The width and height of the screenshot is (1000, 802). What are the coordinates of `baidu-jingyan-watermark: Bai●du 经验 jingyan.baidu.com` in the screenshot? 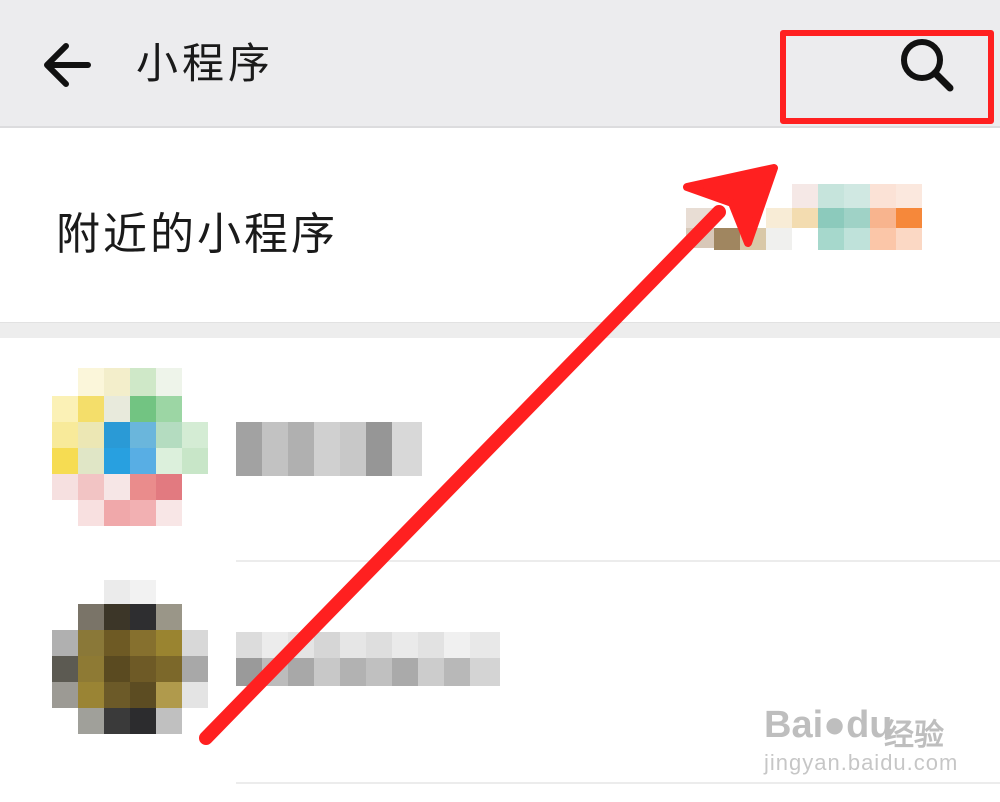 It's located at (860, 742).